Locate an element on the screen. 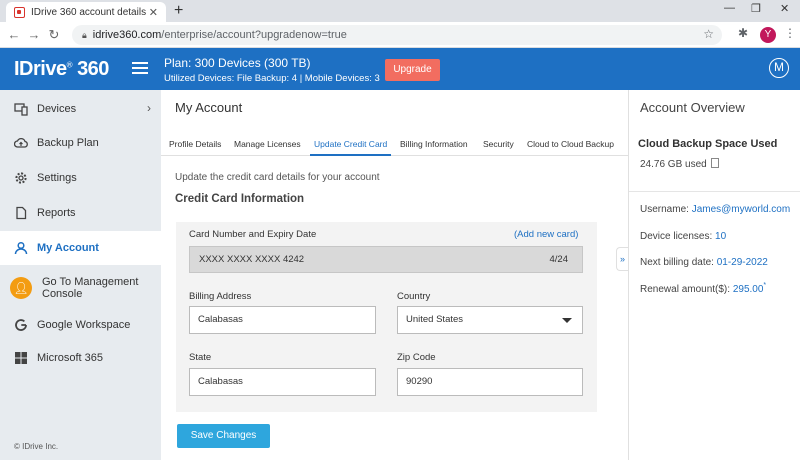 This screenshot has height=460, width=800. management-console-icon: 👤︎ is located at coordinates (21, 288).